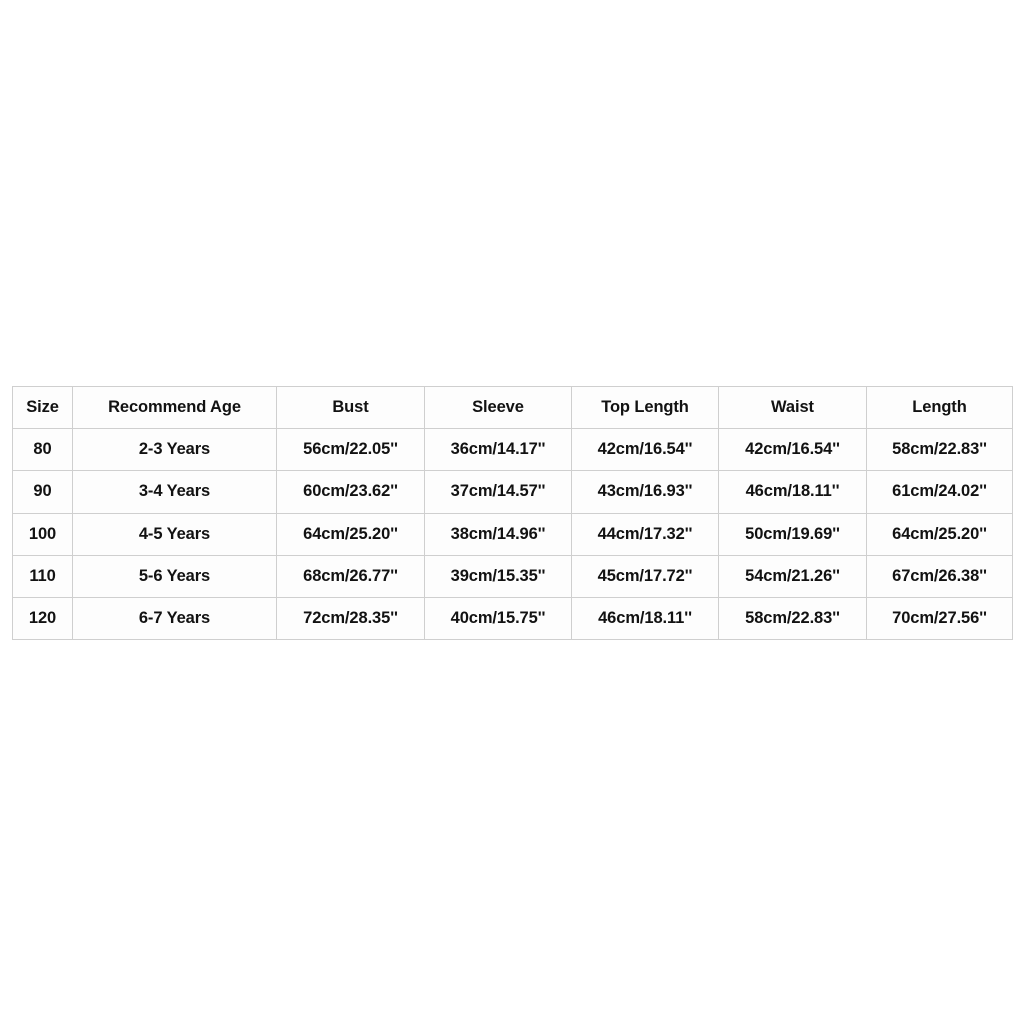 The width and height of the screenshot is (1024, 1024). Describe the element at coordinates (42, 619) in the screenshot. I see `cell-size: 120` at that location.